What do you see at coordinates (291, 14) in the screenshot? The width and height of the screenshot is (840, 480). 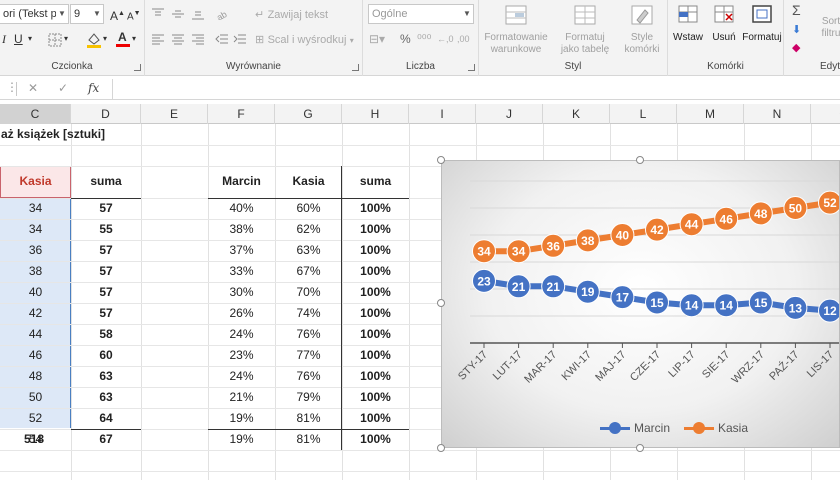 I see `wrap-text-button: ↵ Zawijaj tekst` at bounding box center [291, 14].